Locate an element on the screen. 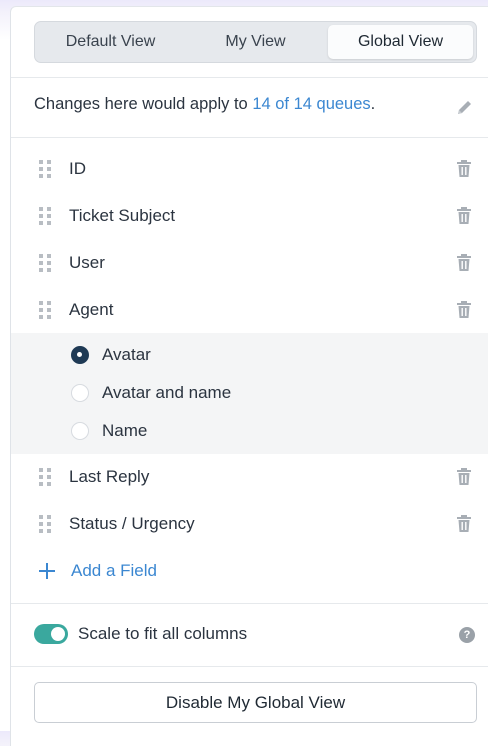 Image resolution: width=488 pixels, height=746 pixels. field-row-id: ID is located at coordinates (249, 169).